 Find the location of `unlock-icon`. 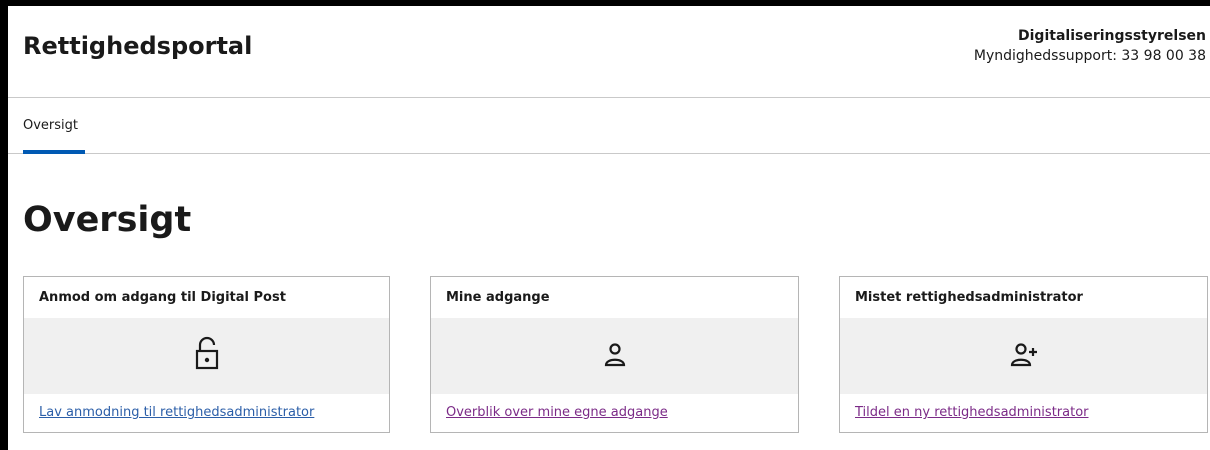

unlock-icon is located at coordinates (206, 353).